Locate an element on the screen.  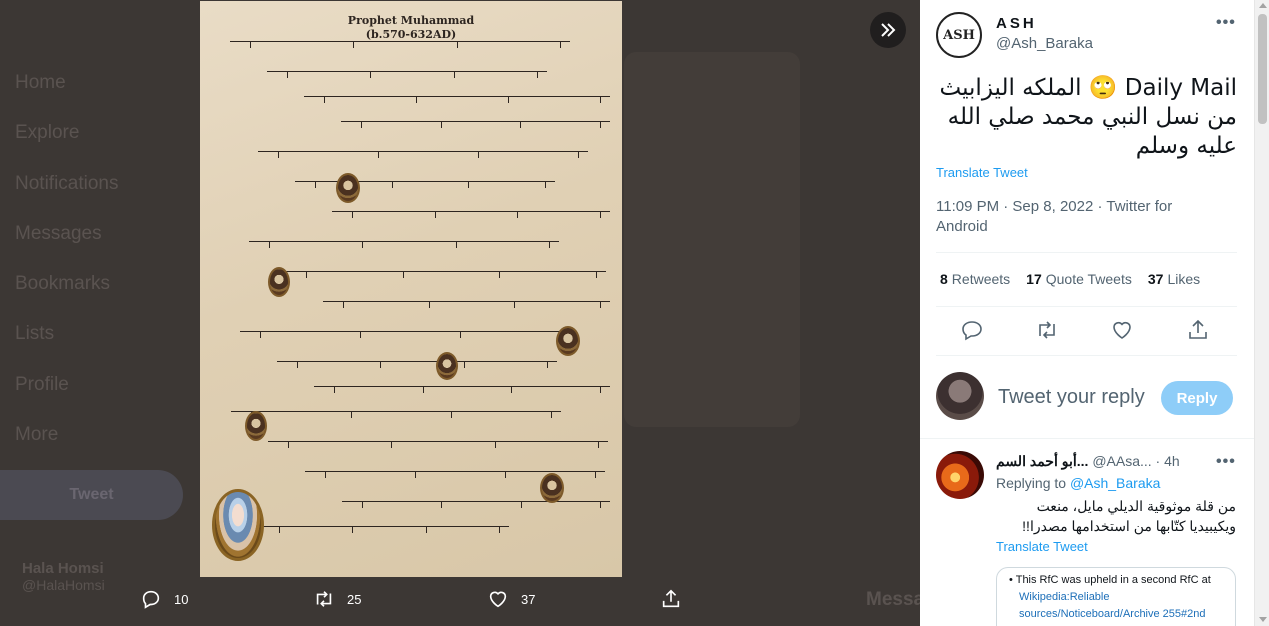
tweet-more-icon: ••• is located at coordinates (1226, 23).